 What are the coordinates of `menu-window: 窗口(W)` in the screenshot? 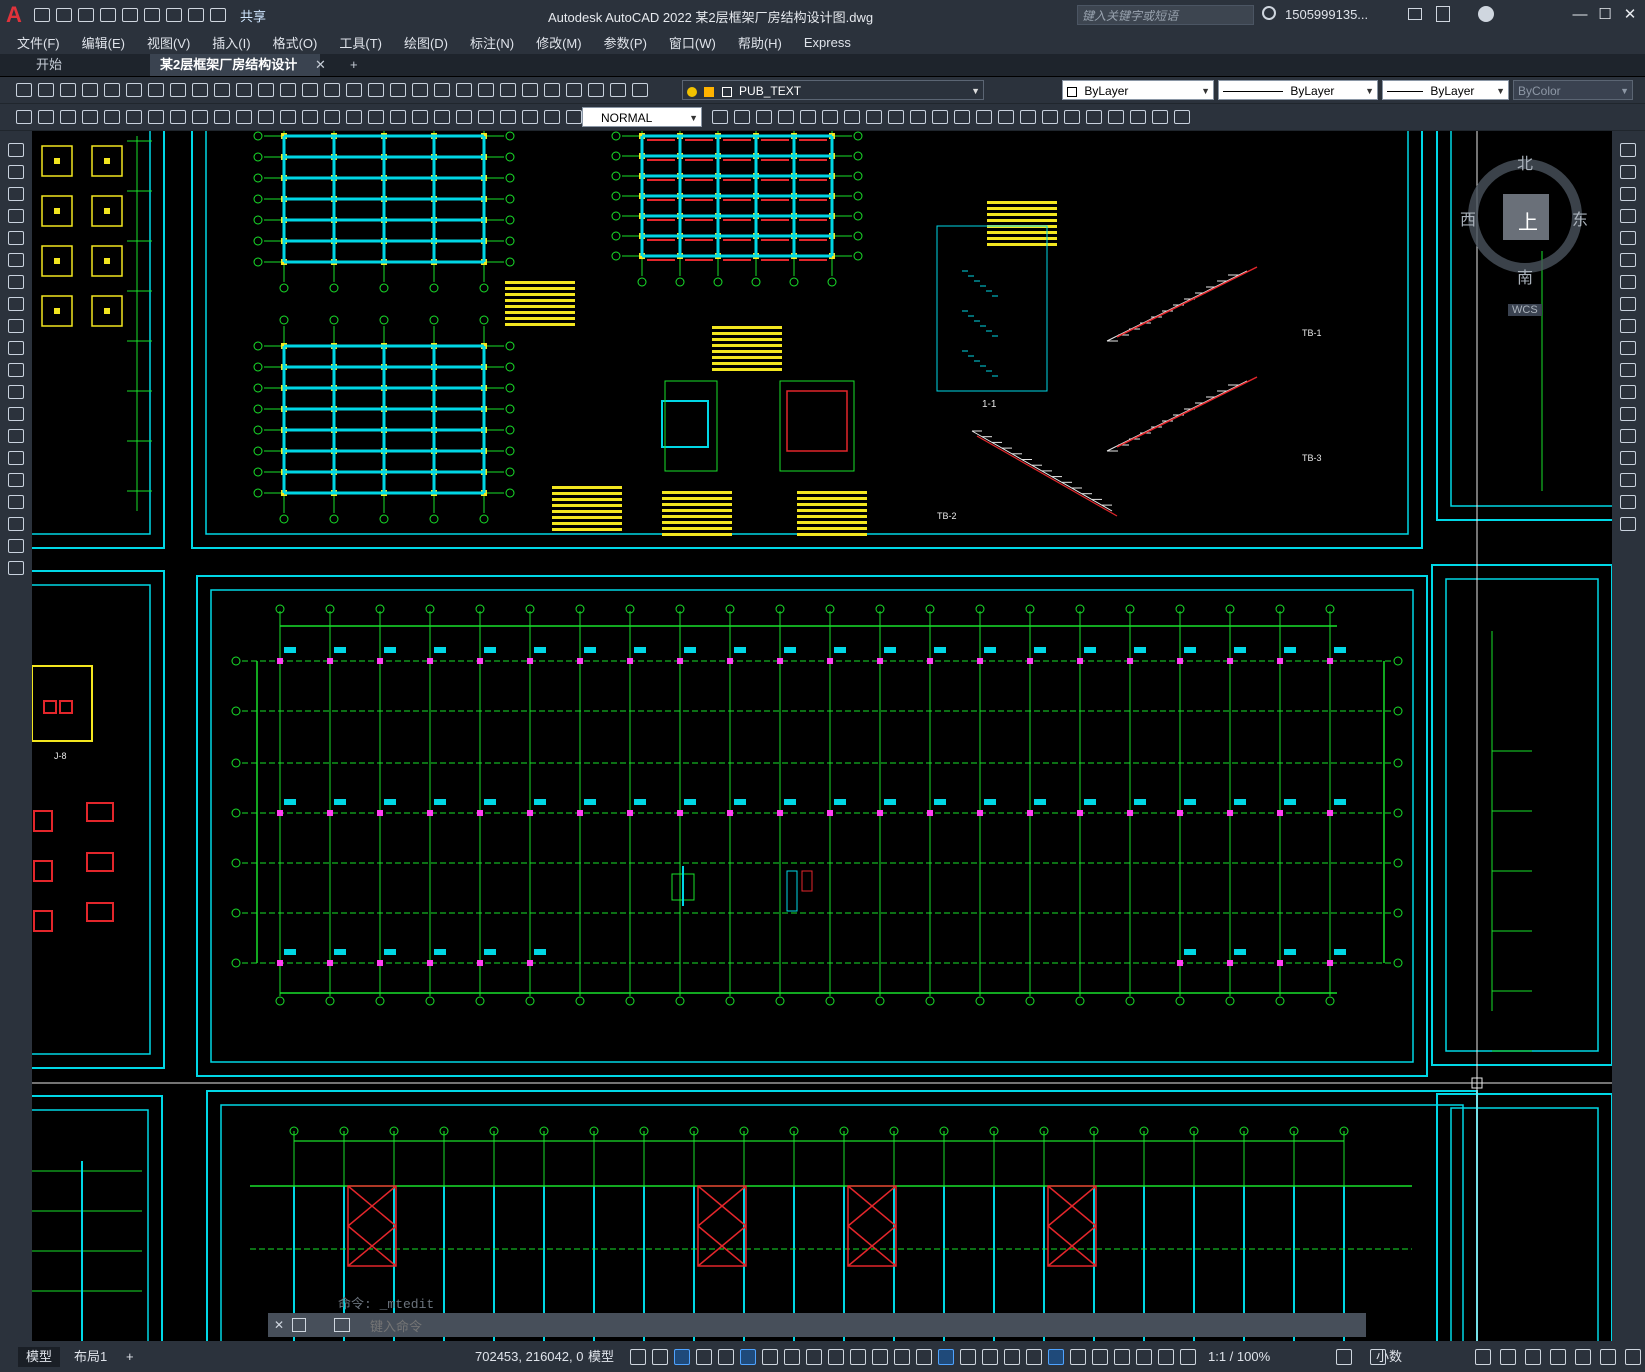 It's located at (692, 42).